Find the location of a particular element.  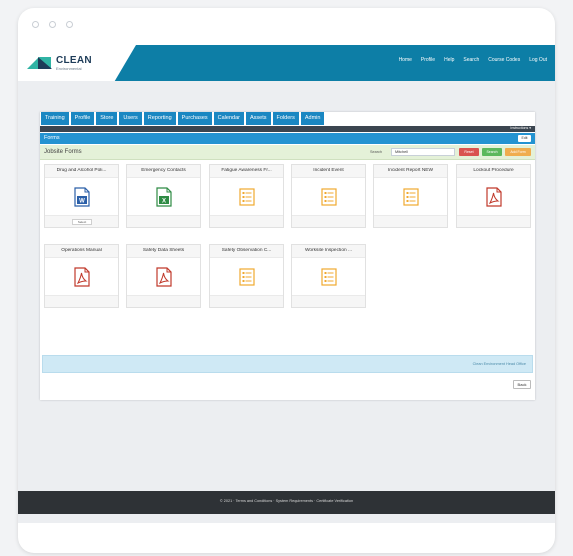

form-card: Lockout Procedure is located at coordinates (493, 196).